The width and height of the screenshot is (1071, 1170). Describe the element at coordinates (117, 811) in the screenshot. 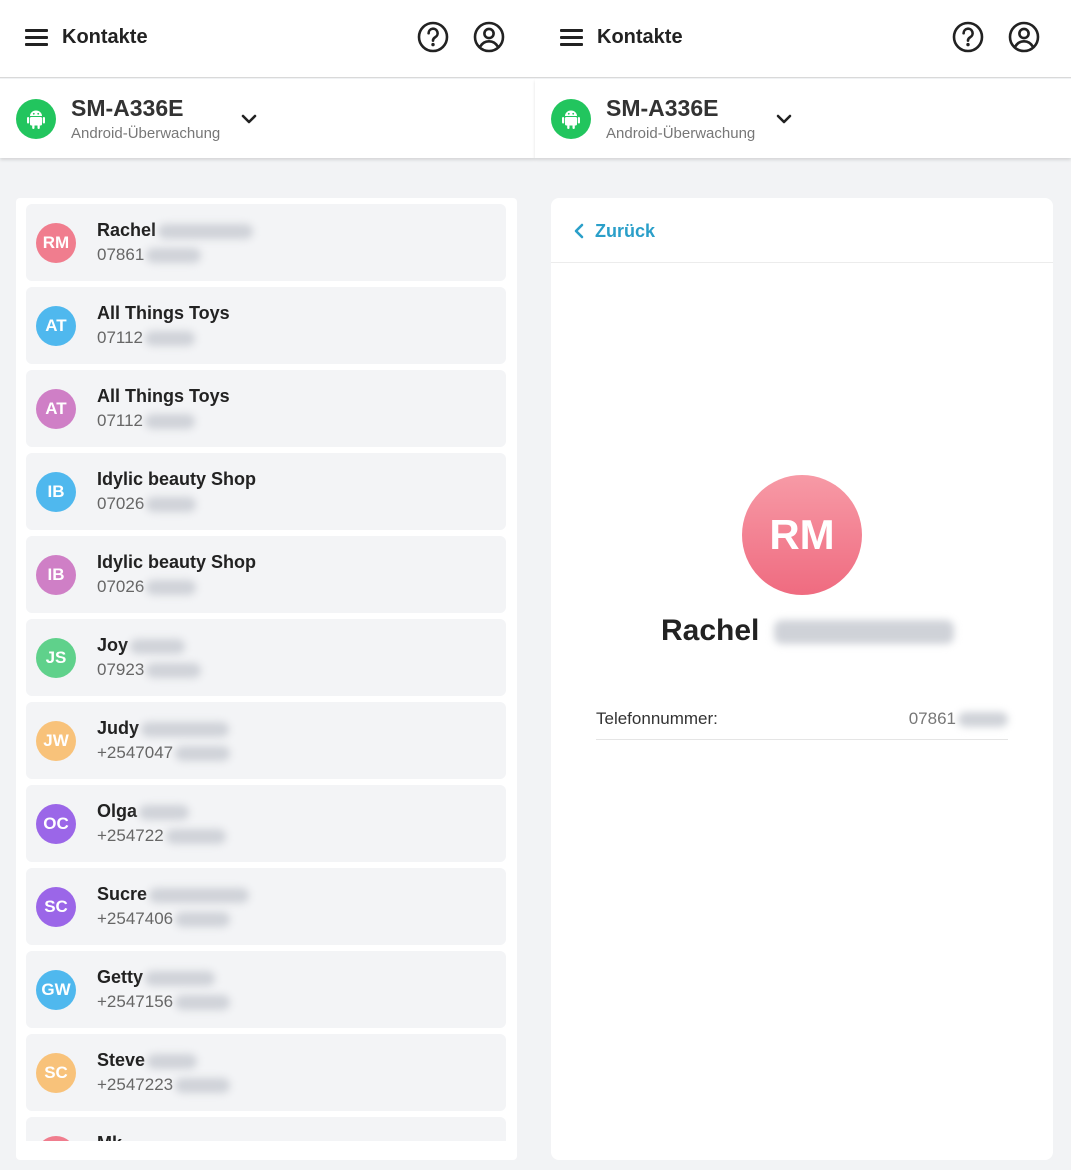

I see `contact-name-text: Olga` at that location.